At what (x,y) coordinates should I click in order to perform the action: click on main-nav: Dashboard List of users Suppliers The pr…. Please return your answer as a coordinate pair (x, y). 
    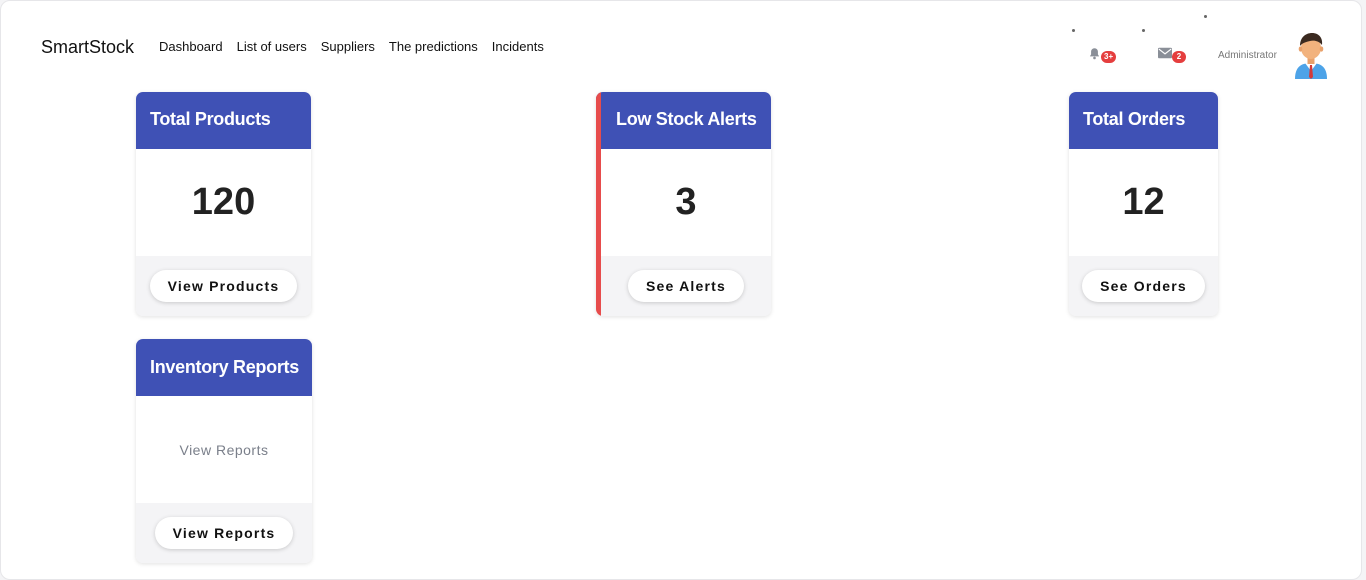
    Looking at the image, I should click on (358, 46).